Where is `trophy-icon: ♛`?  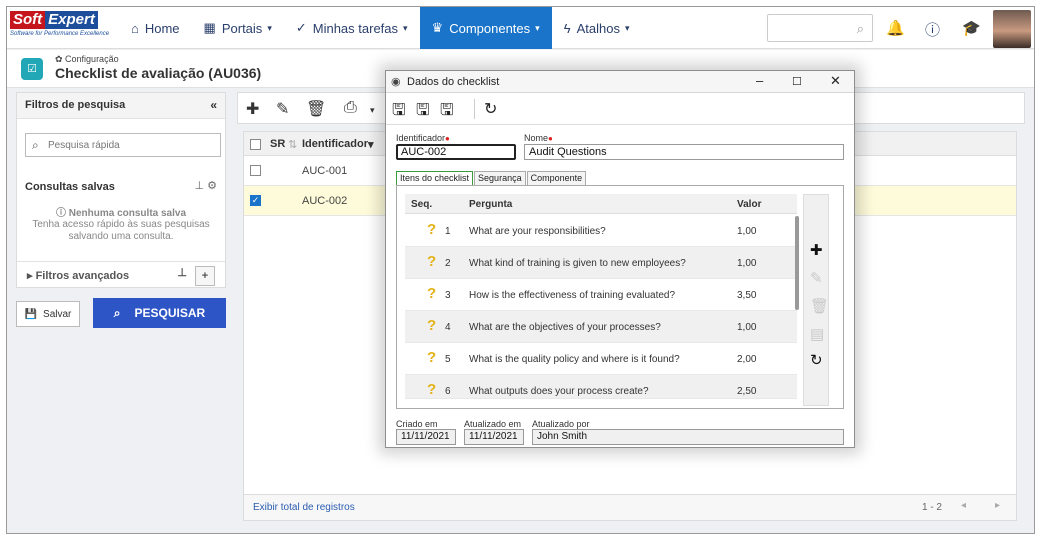
trophy-icon: ♛ is located at coordinates (437, 27).